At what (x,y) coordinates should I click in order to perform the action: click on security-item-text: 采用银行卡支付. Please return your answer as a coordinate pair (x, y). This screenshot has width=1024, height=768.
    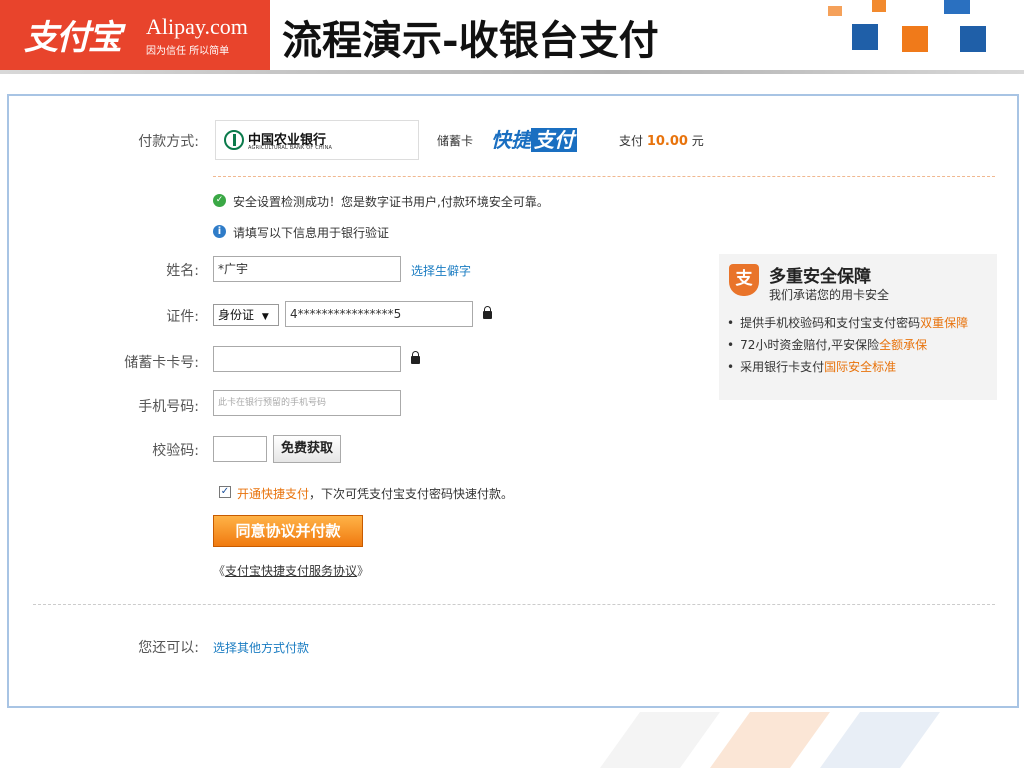
    Looking at the image, I should click on (782, 367).